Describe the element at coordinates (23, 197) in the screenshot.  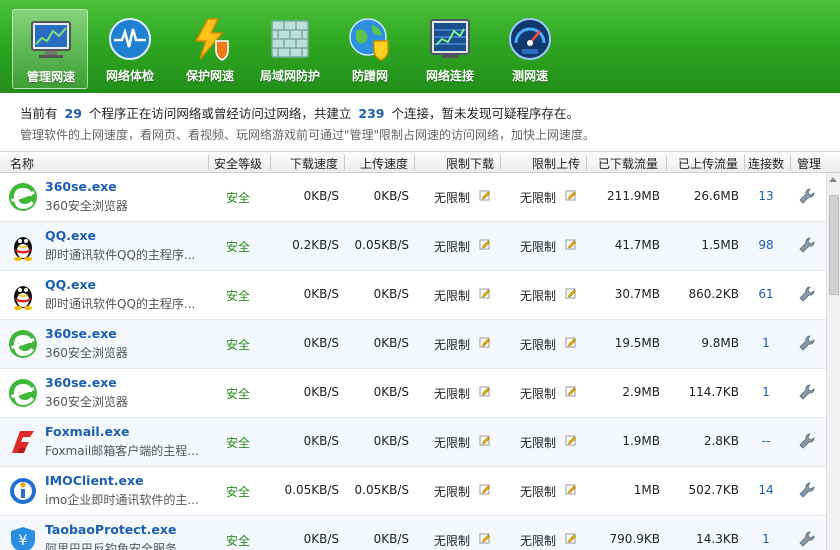
I see `360se-icon` at that location.